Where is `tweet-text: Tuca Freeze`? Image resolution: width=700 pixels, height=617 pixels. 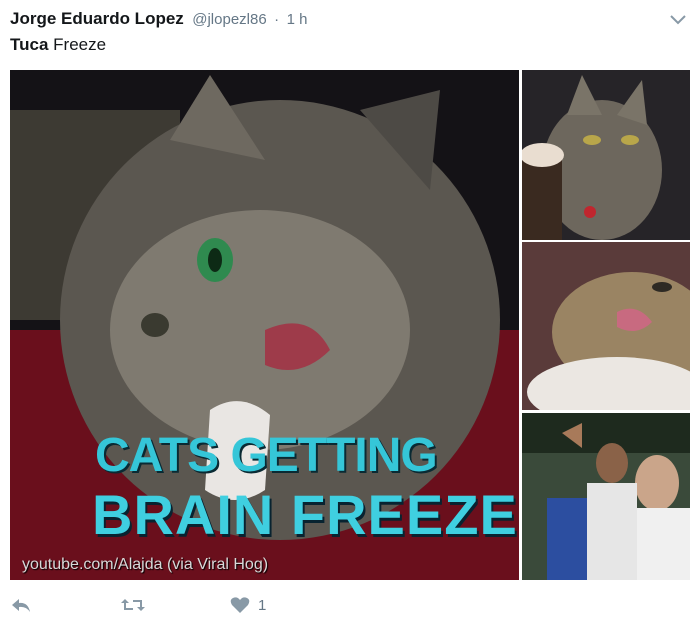 tweet-text: Tuca Freeze is located at coordinates (58, 45).